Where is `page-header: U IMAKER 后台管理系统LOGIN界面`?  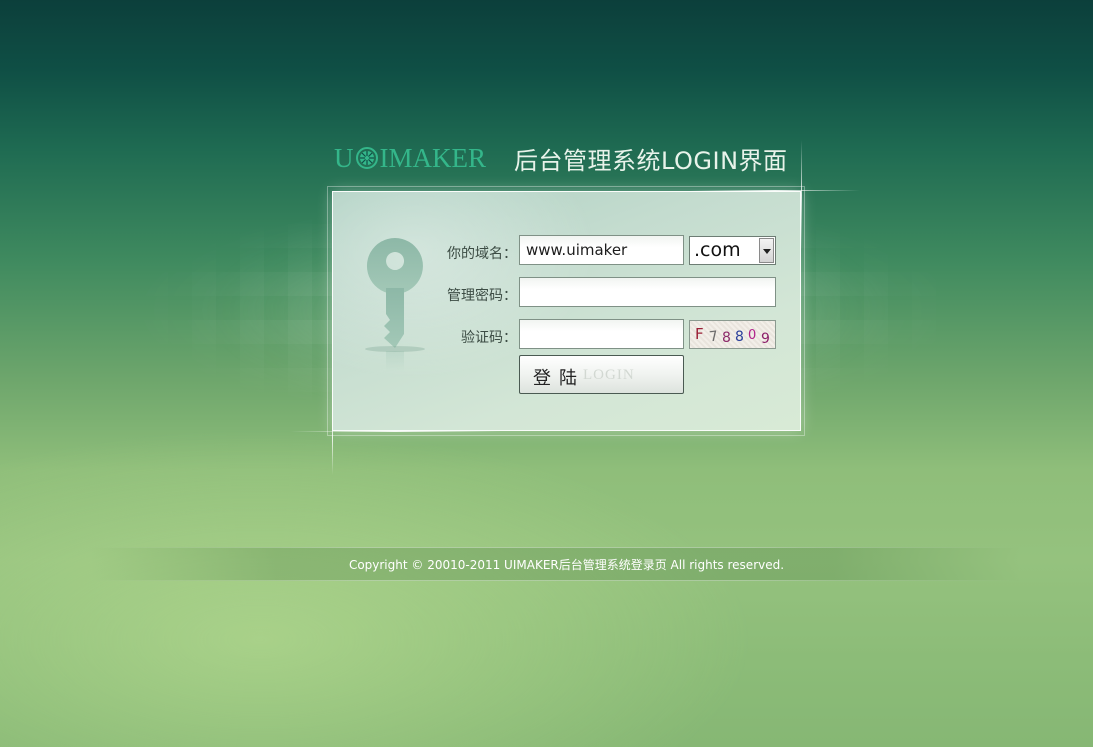 page-header: U IMAKER 后台管理系统LOGIN界面 is located at coordinates (561, 158).